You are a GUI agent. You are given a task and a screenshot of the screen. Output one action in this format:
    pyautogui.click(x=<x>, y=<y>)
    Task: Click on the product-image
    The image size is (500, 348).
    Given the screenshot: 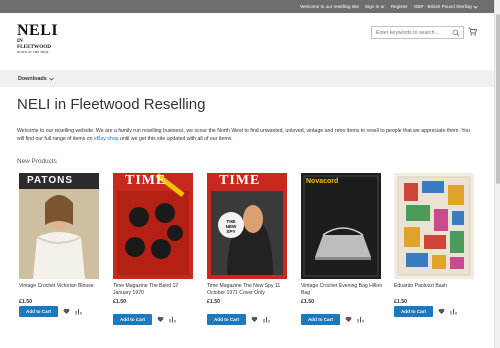 What is the action you would take?
    pyautogui.click(x=434, y=226)
    